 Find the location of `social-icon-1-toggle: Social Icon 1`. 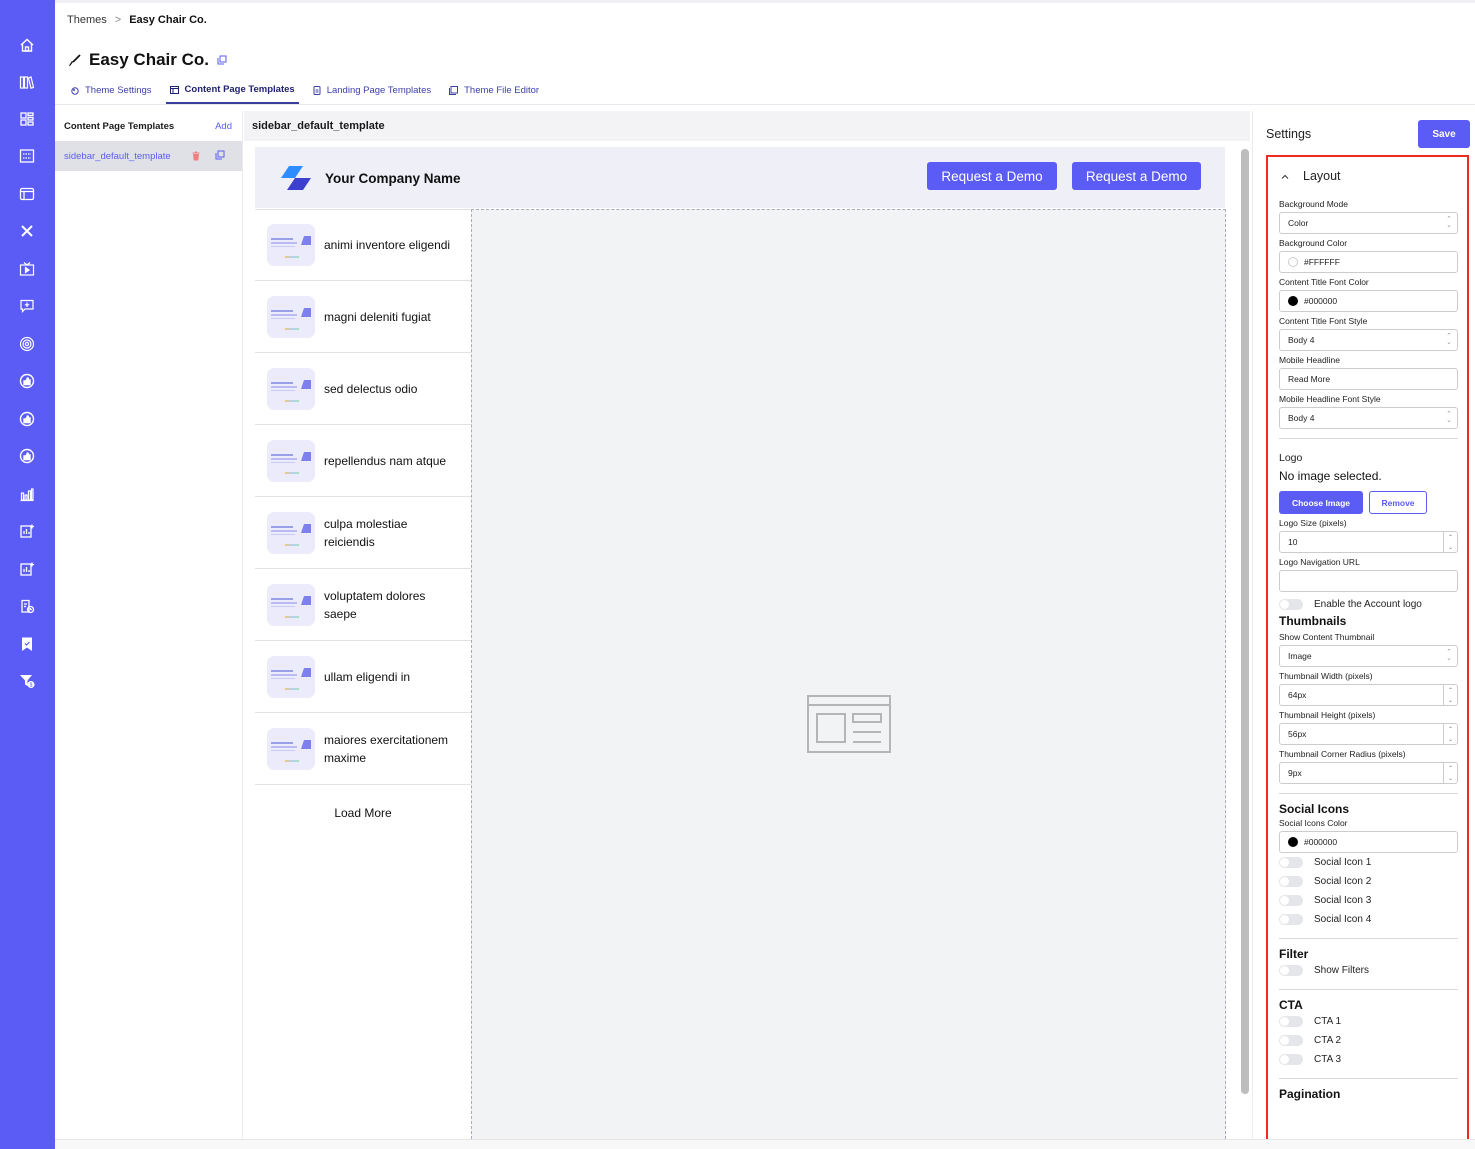

social-icon-1-toggle: Social Icon 1 is located at coordinates (1368, 862).